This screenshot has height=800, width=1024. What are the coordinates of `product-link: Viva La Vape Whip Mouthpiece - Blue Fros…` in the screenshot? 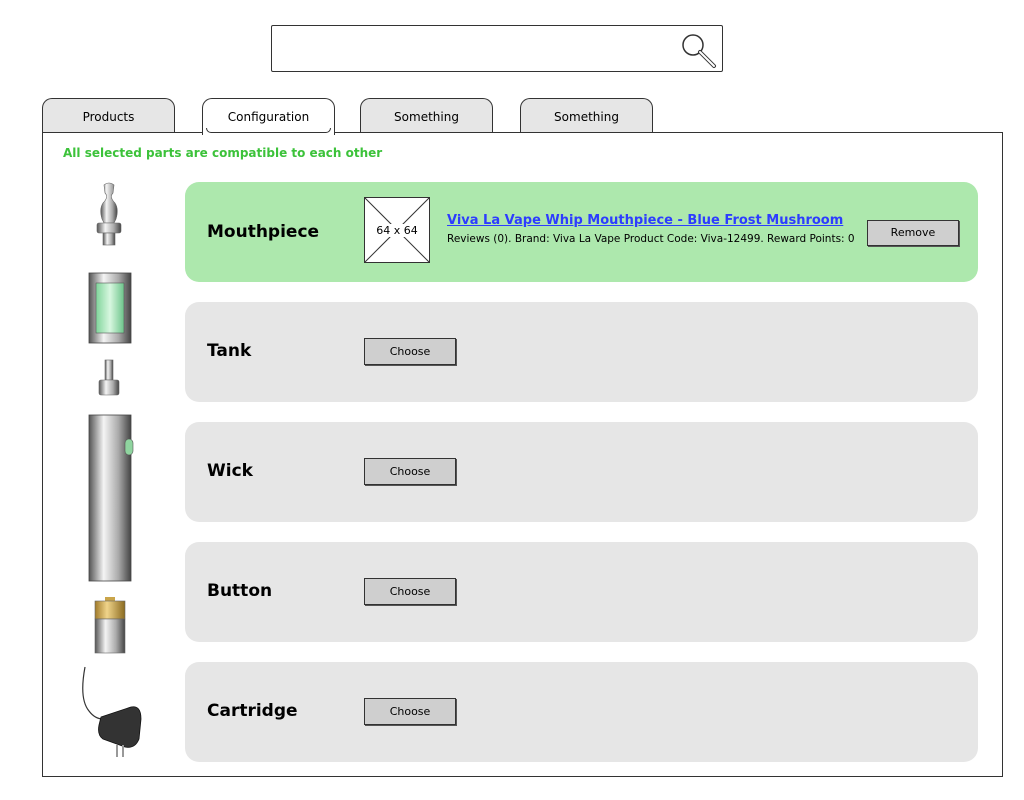 It's located at (645, 220).